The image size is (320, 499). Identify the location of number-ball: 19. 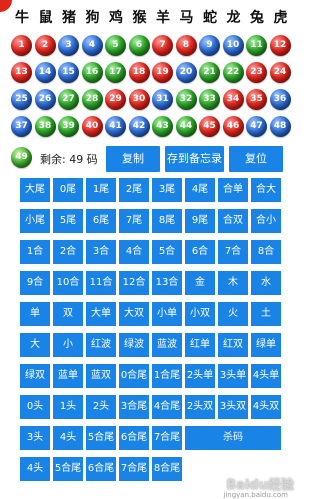
(162, 72).